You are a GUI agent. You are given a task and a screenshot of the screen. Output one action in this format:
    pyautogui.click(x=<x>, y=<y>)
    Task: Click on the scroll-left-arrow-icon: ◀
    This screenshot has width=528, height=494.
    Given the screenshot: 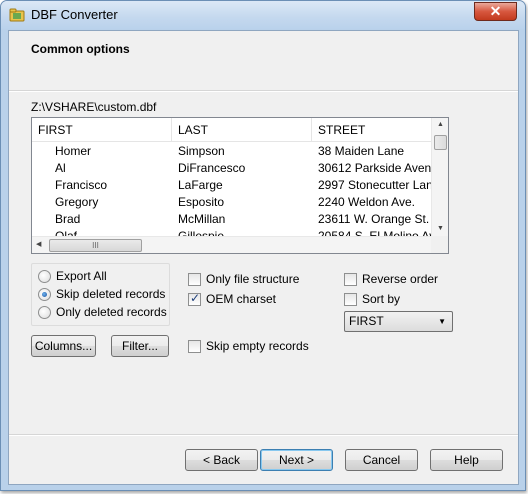 What is the action you would take?
    pyautogui.click(x=38, y=244)
    